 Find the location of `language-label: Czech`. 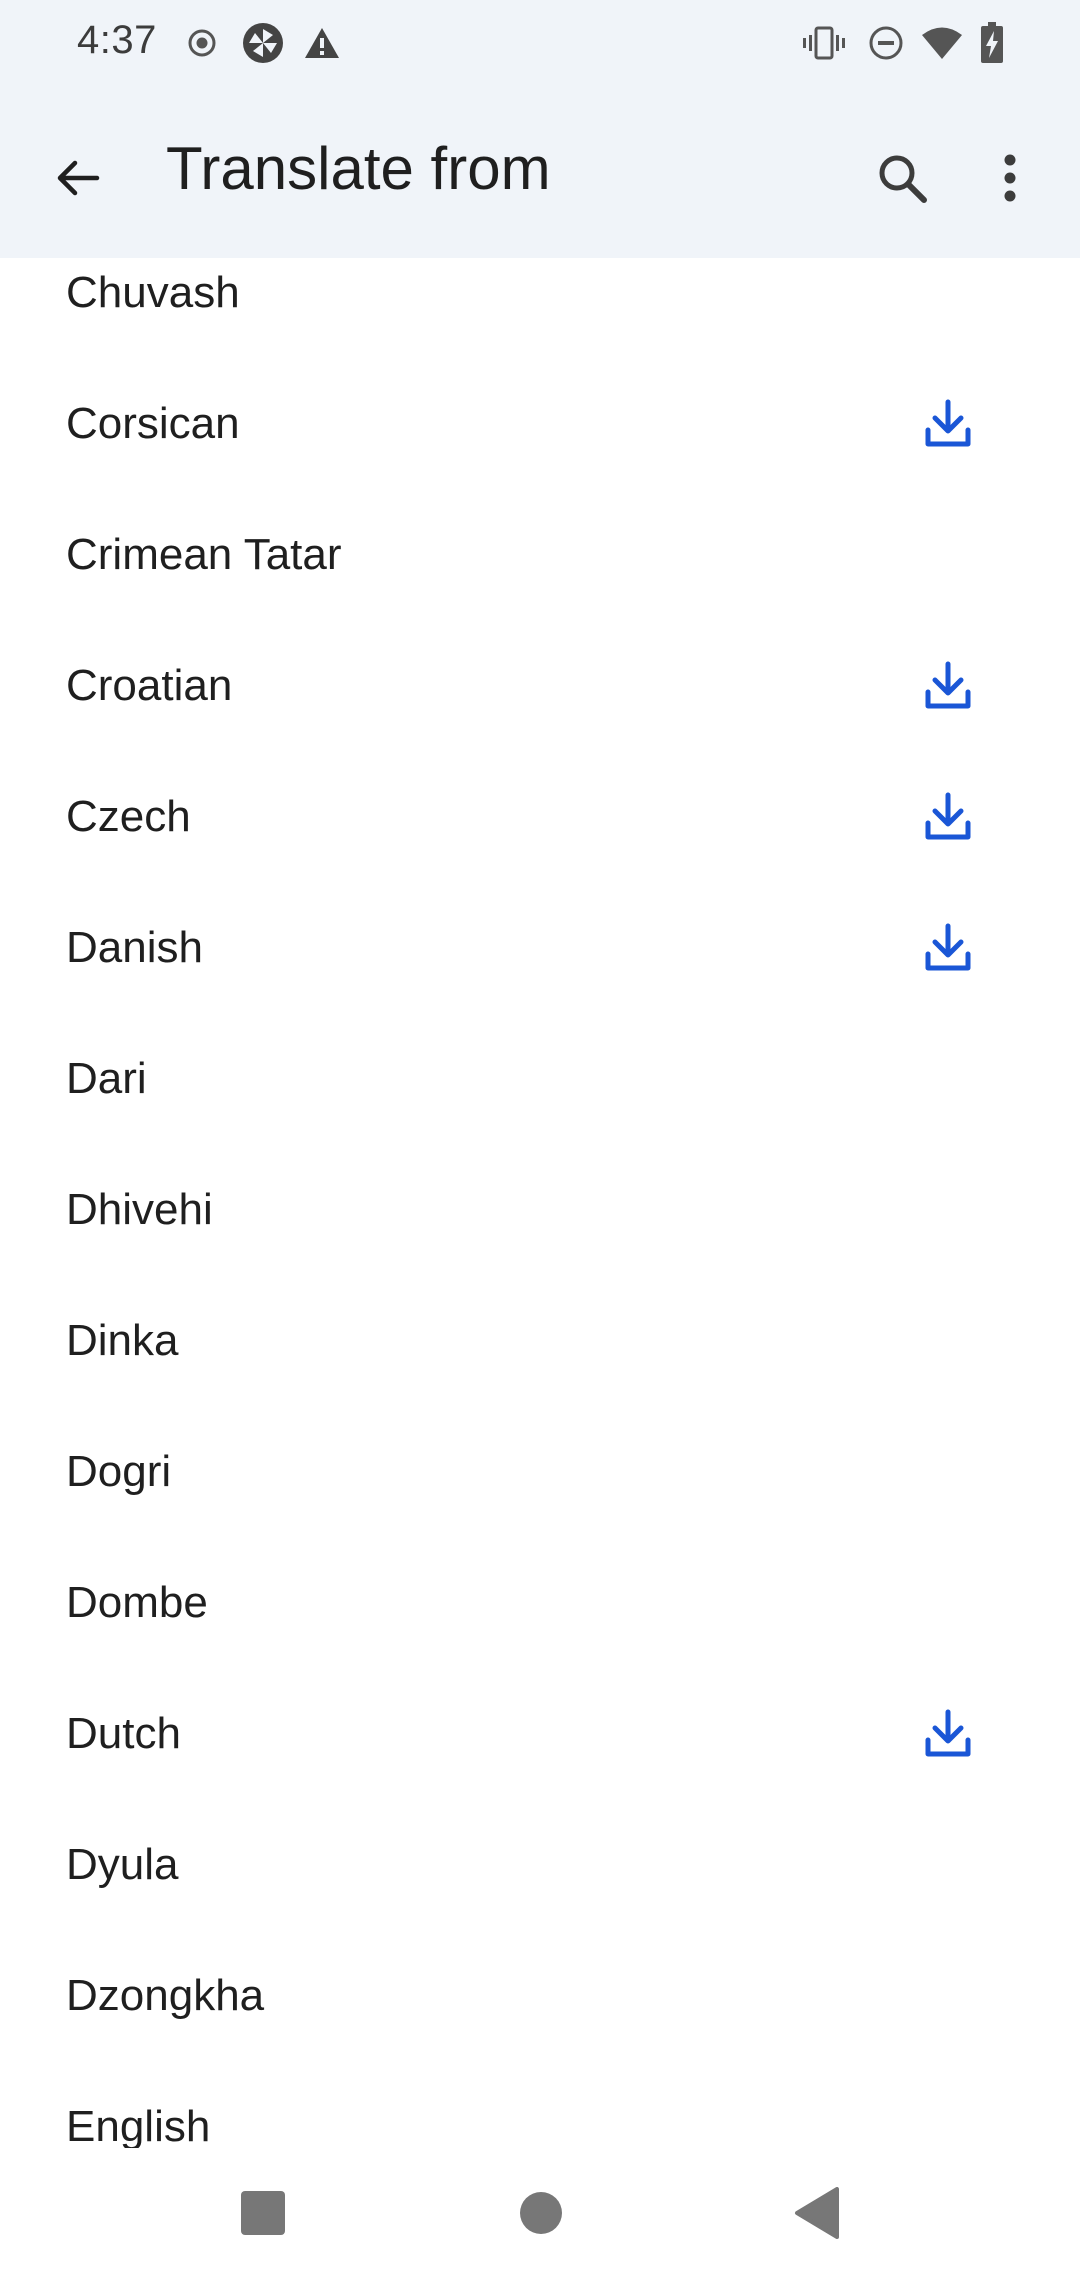

language-label: Czech is located at coordinates (128, 816).